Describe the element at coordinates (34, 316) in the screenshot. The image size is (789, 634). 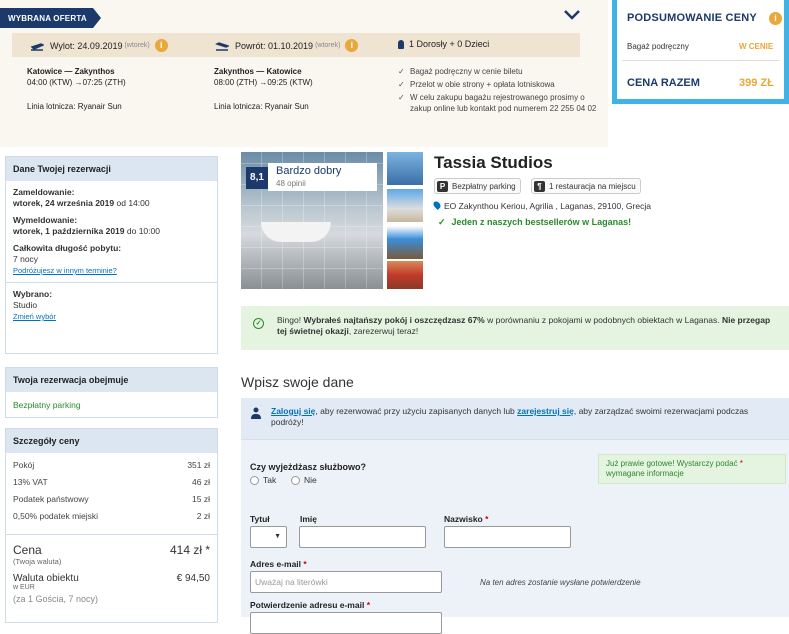
I see `change-choice-link: Zmień wybór` at that location.